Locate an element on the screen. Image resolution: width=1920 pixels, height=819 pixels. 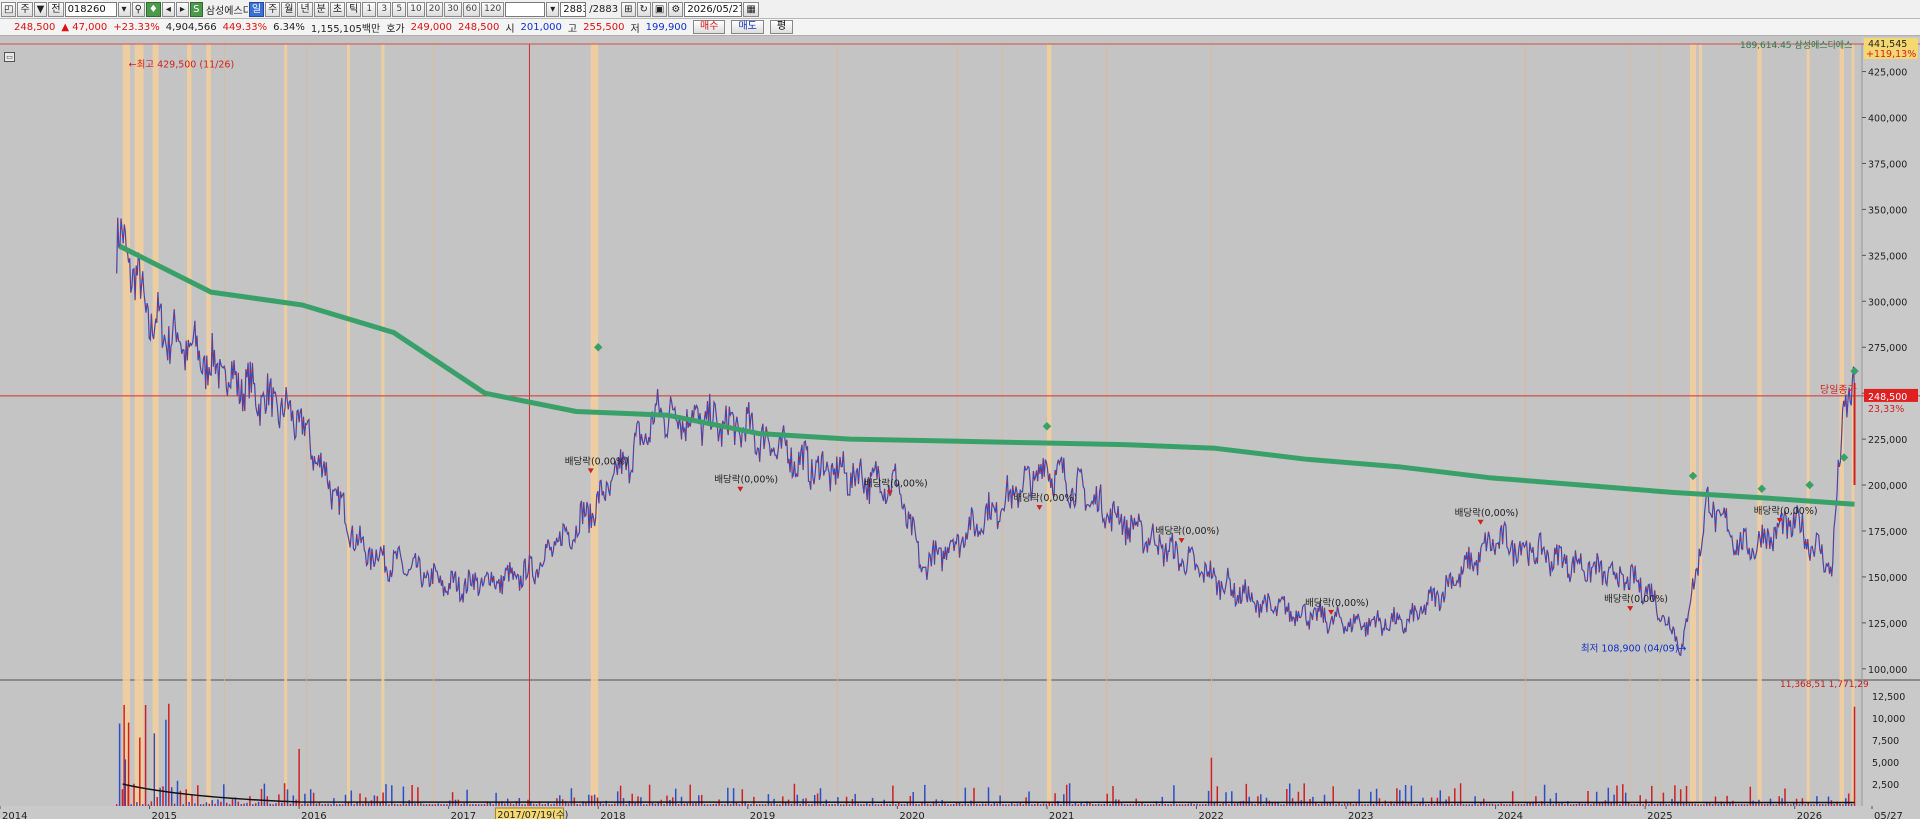
dividend-annotation-5: 배당락(0,00%) is located at coordinates (1337, 603).